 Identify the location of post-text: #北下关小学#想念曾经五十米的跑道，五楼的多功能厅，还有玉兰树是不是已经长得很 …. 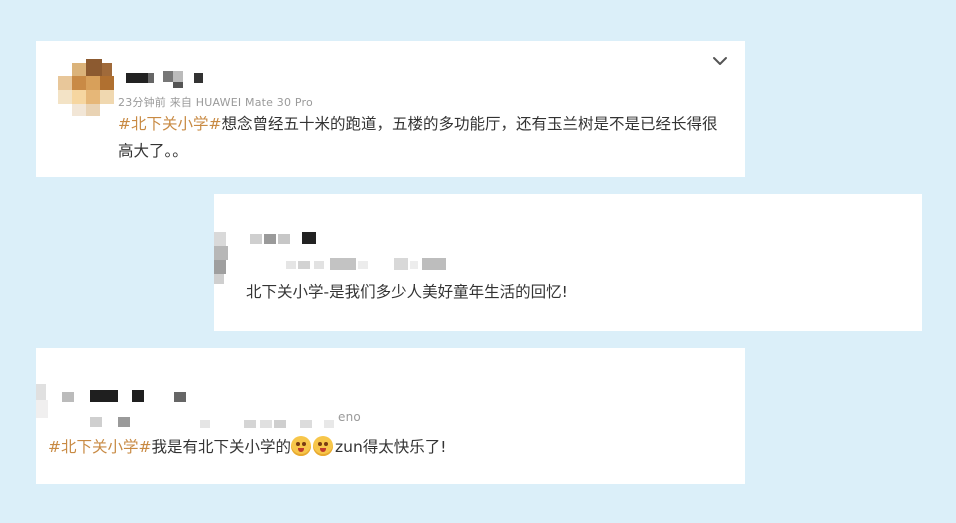
(418, 138).